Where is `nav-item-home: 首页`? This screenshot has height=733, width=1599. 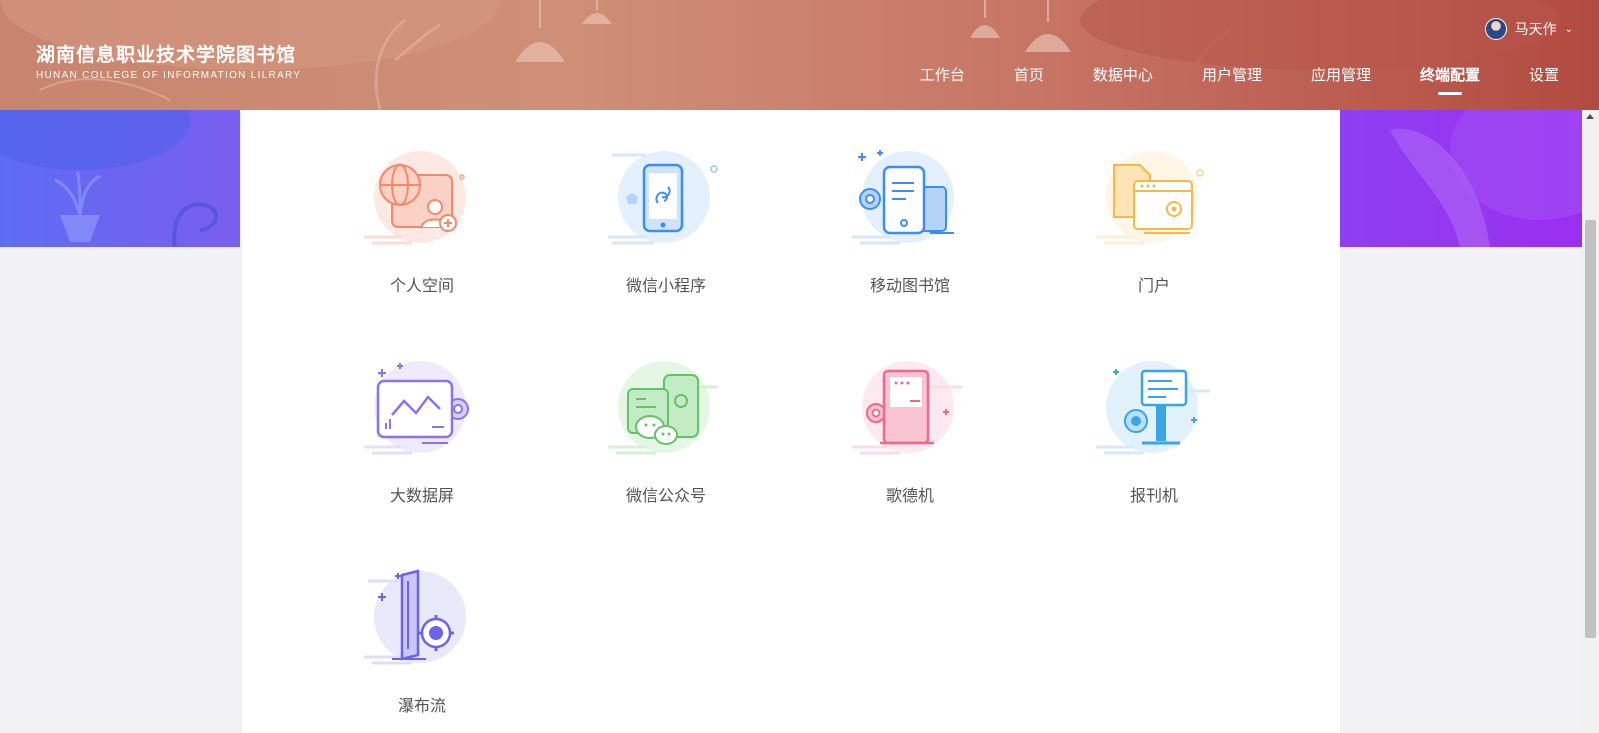 nav-item-home: 首页 is located at coordinates (1029, 74).